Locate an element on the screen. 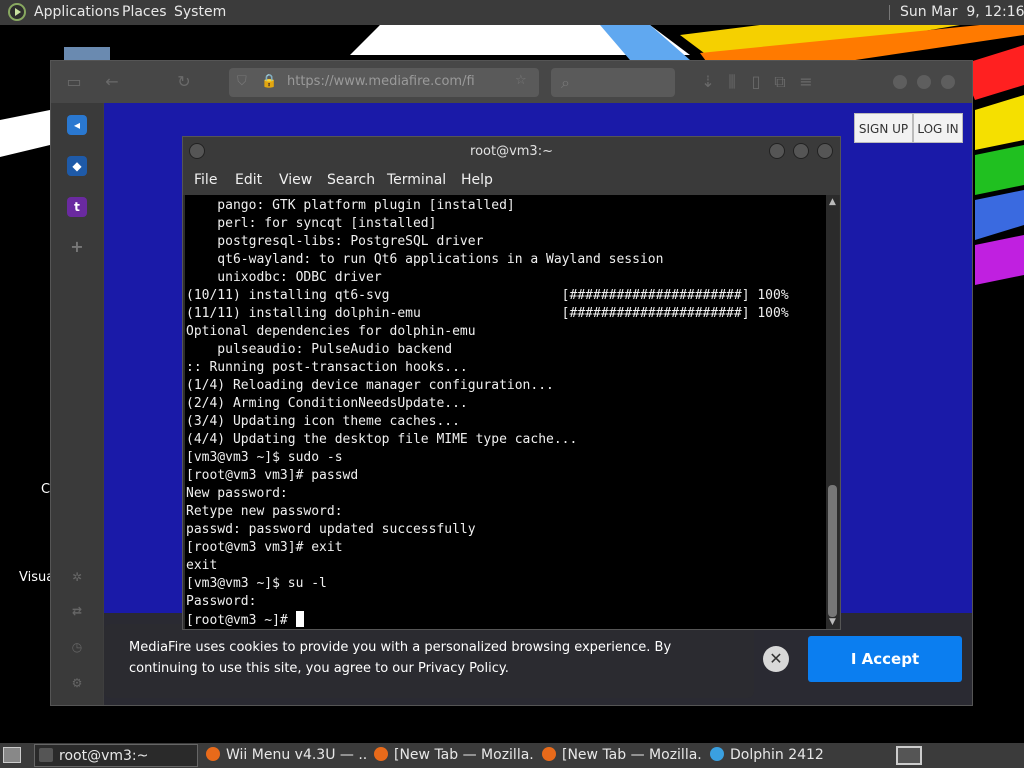 The width and height of the screenshot is (1024, 768). terminal-menubar: File Edit View Search Terminal Help is located at coordinates (511, 181).